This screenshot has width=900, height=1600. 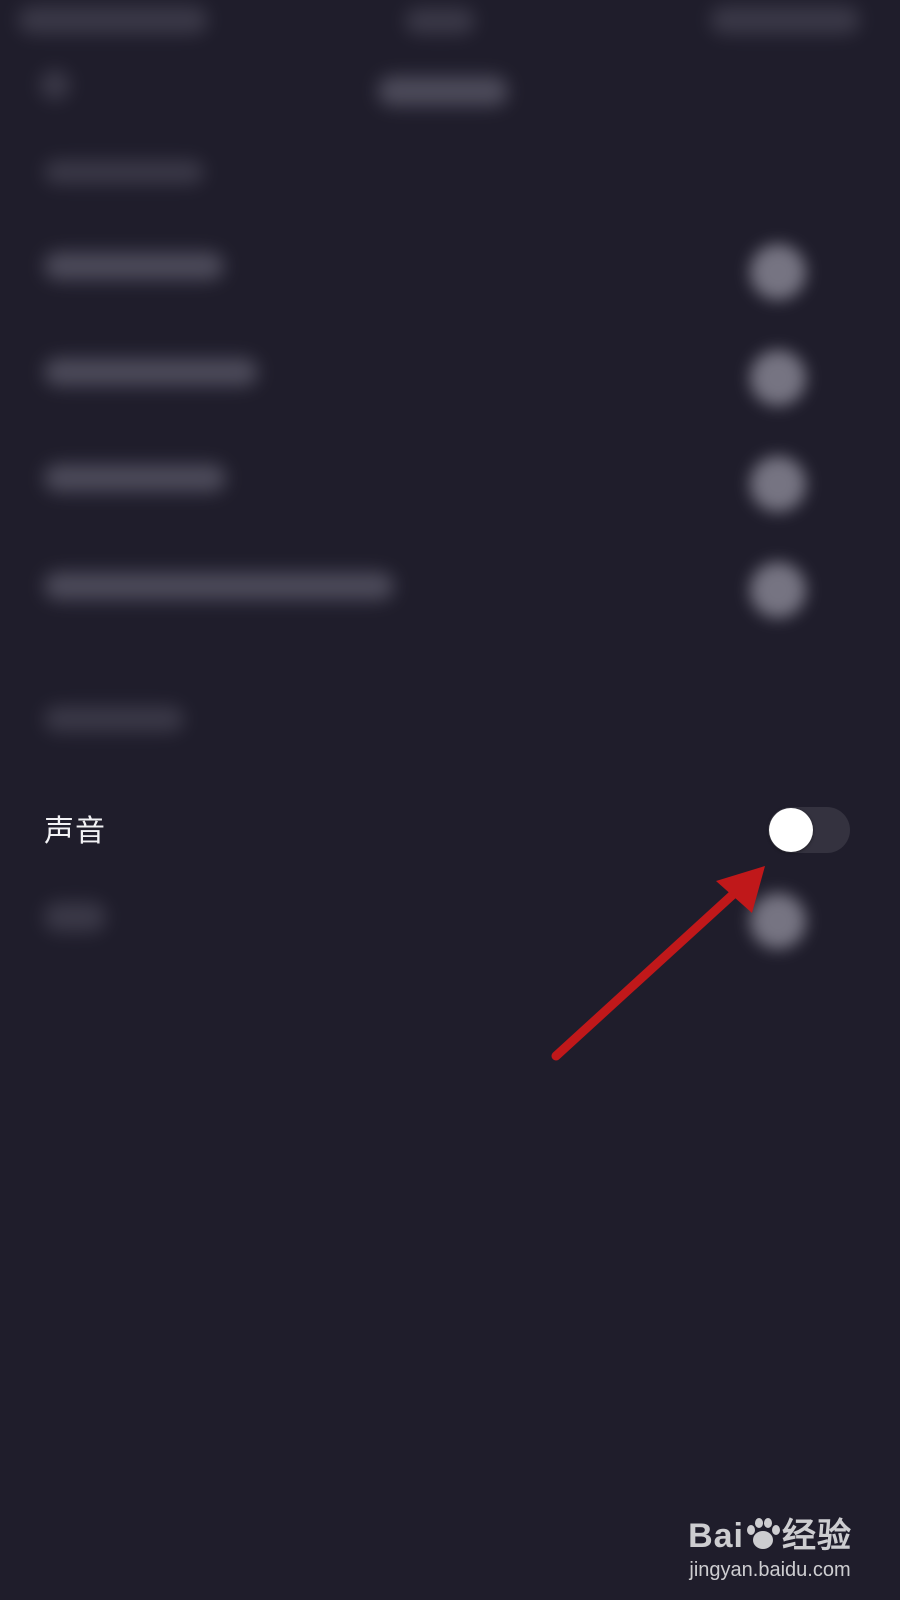 What do you see at coordinates (716, 1536) in the screenshot?
I see `watermark-brand-left: Bai` at bounding box center [716, 1536].